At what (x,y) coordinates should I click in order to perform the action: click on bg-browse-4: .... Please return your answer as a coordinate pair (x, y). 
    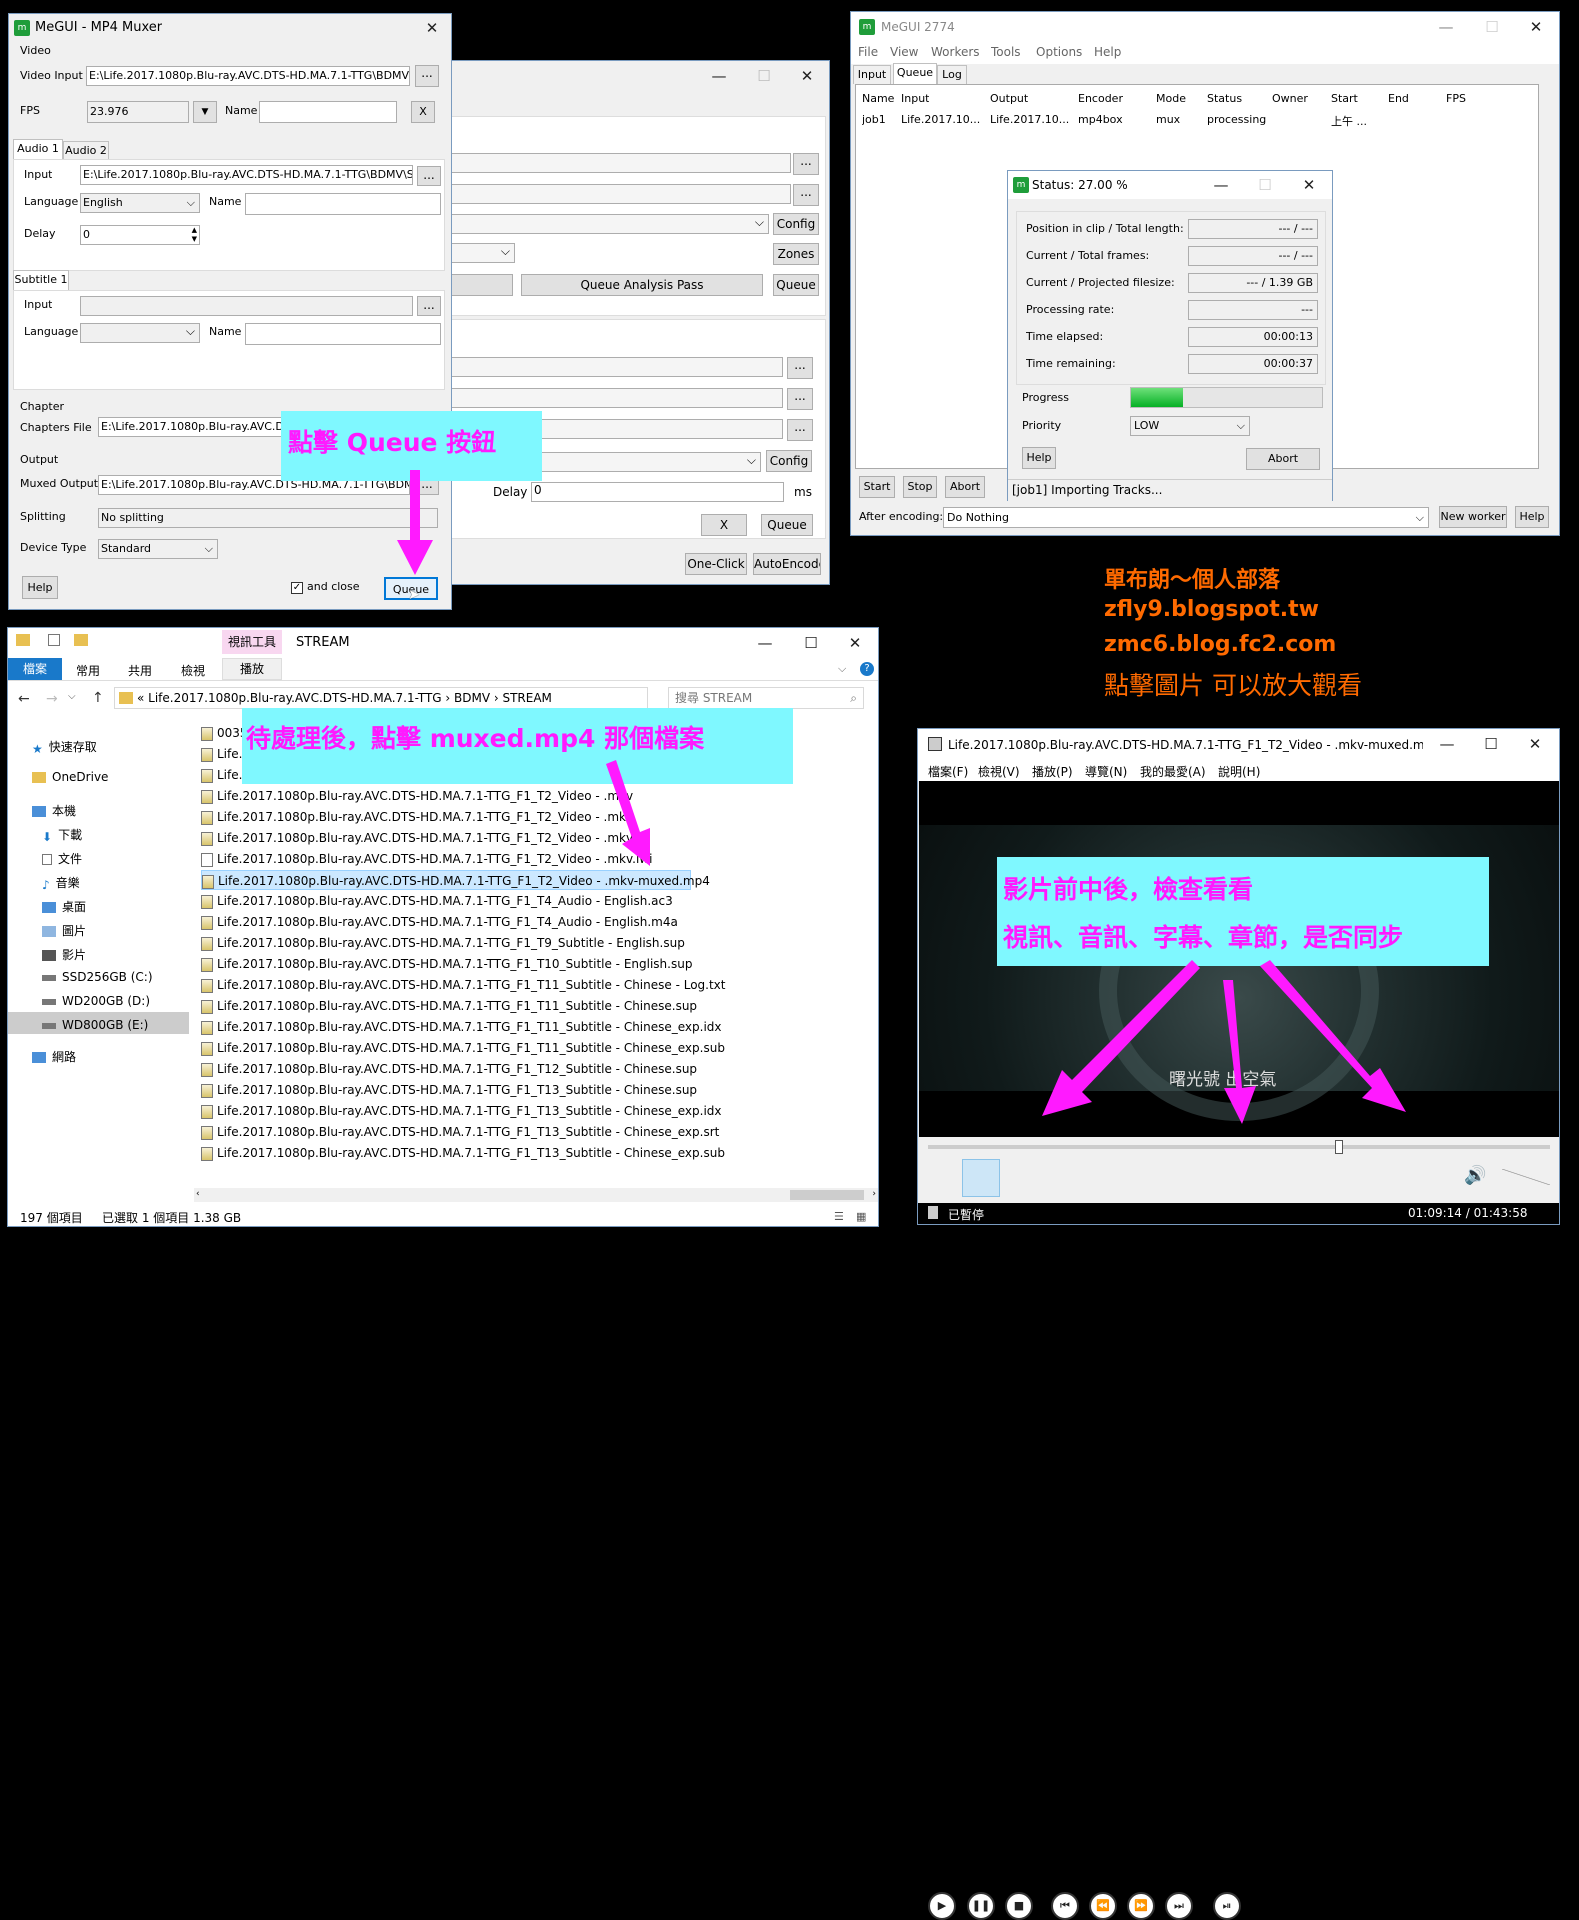
    Looking at the image, I should click on (800, 399).